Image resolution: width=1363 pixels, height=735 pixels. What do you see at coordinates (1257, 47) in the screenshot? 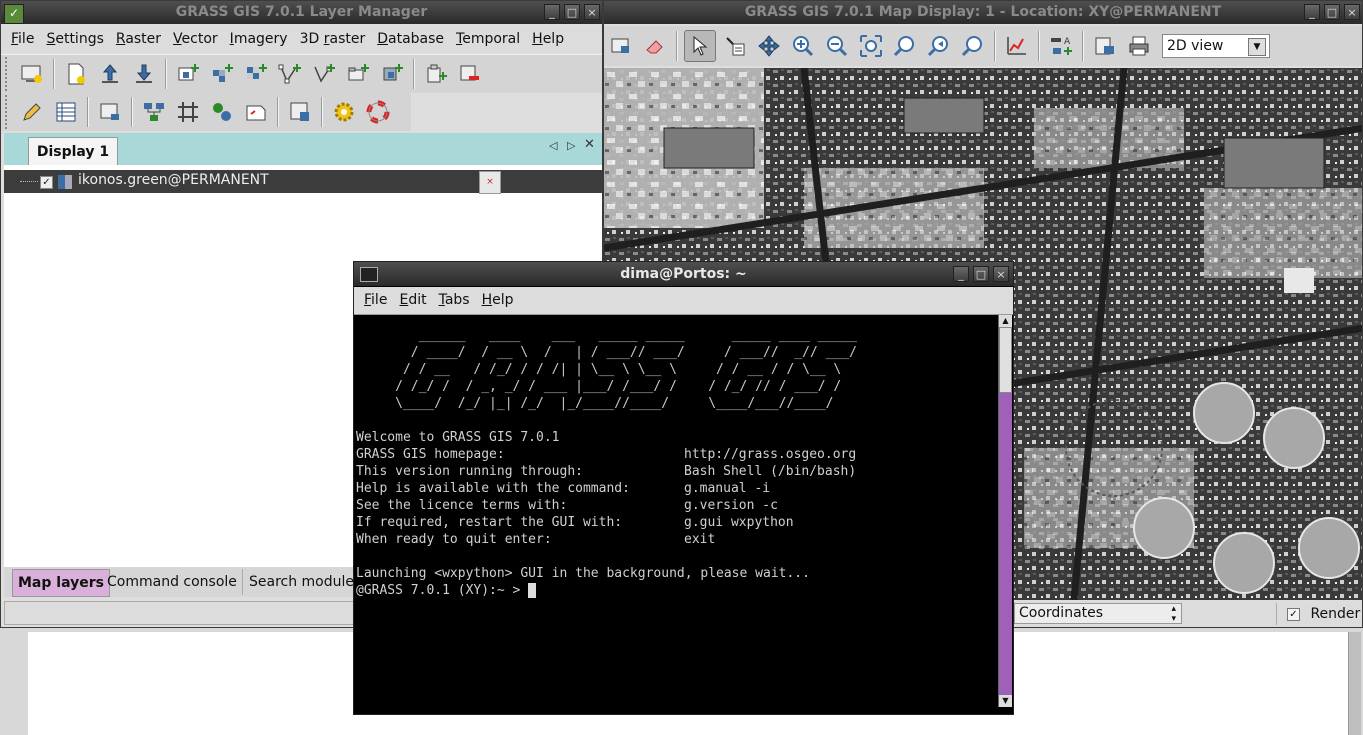
I see `dropdown-arrow-icon: ▼` at bounding box center [1257, 47].